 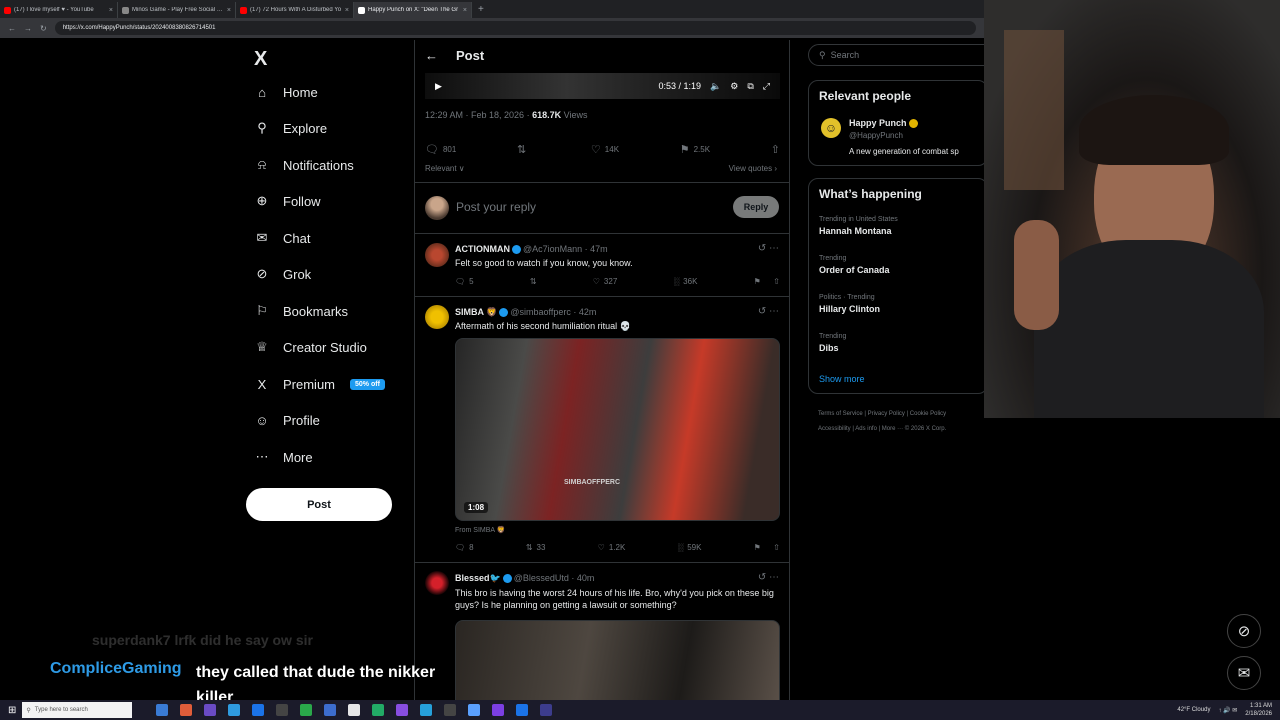 I want to click on reply-action: 🗨 801, so click(x=440, y=149).